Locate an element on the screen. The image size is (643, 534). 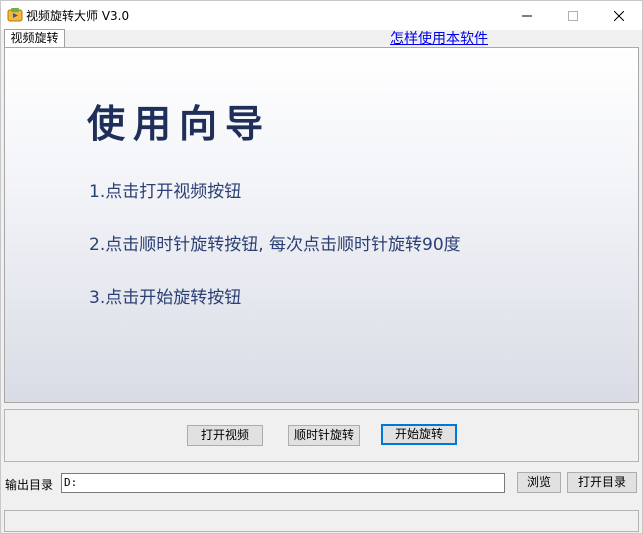
minimize-icon is located at coordinates (527, 15).